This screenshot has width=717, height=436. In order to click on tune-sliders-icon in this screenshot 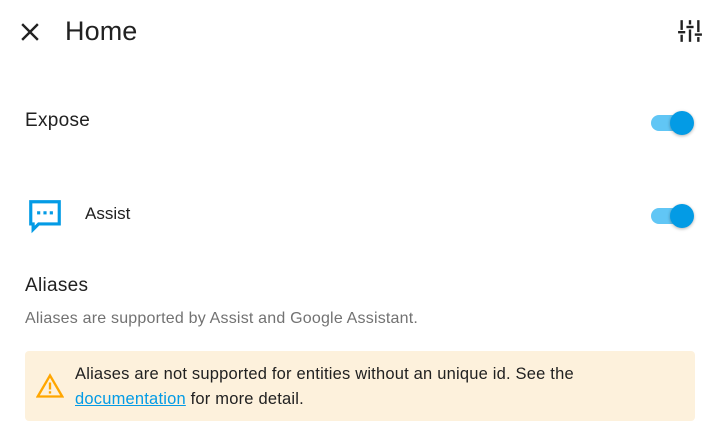, I will do `click(690, 31)`.